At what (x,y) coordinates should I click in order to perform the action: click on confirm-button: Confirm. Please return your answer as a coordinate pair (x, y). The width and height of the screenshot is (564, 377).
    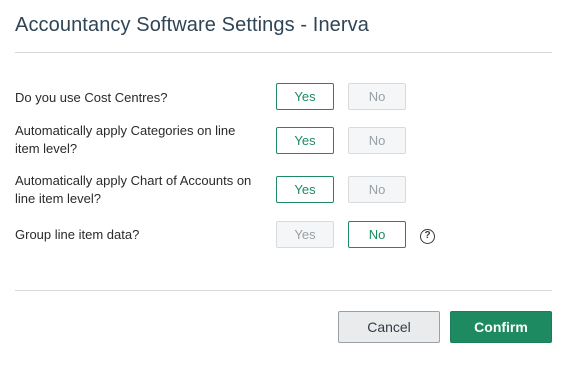
    Looking at the image, I should click on (501, 327).